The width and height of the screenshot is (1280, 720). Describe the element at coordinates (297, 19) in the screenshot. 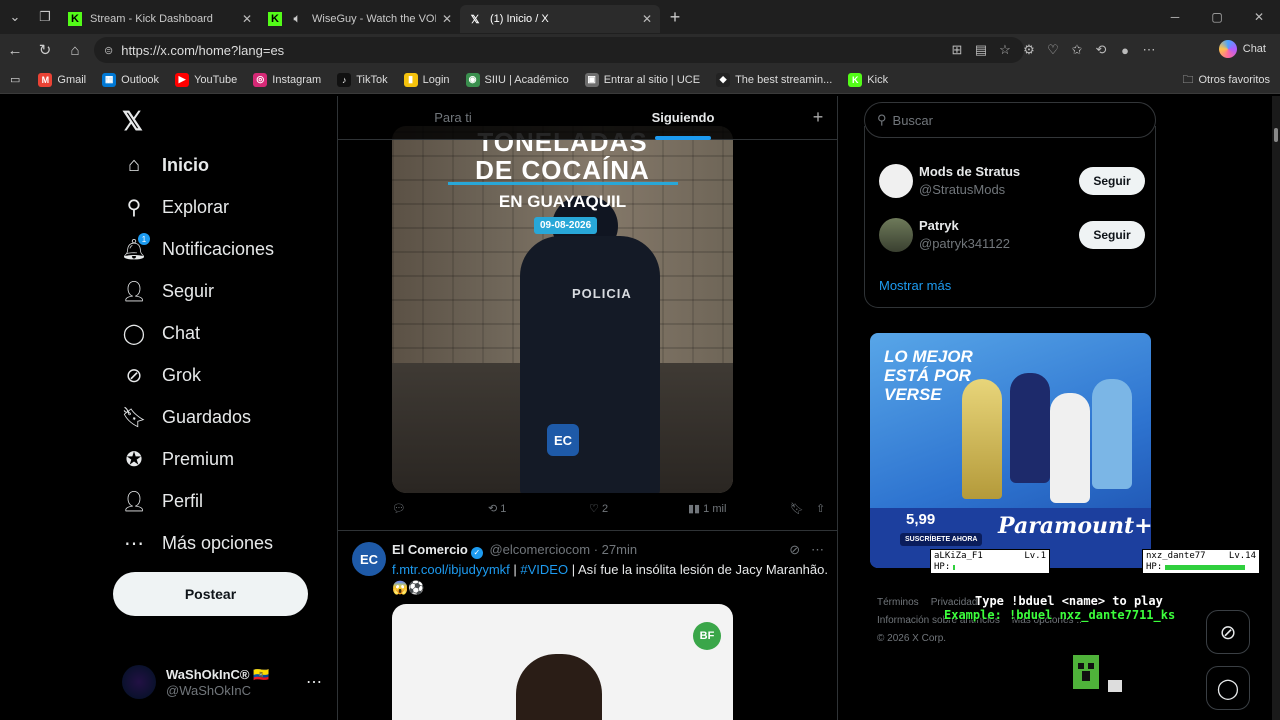

I see `speaker-icon: 🔈︎` at that location.